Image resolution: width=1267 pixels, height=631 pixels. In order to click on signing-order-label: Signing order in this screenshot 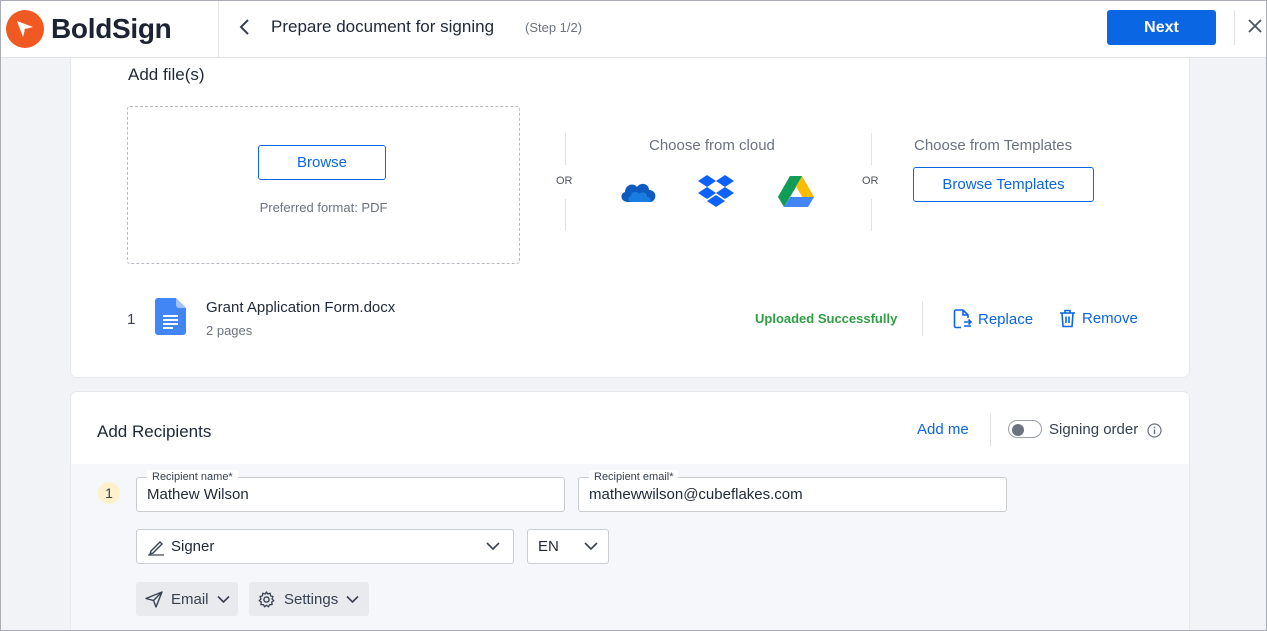, I will do `click(1094, 429)`.